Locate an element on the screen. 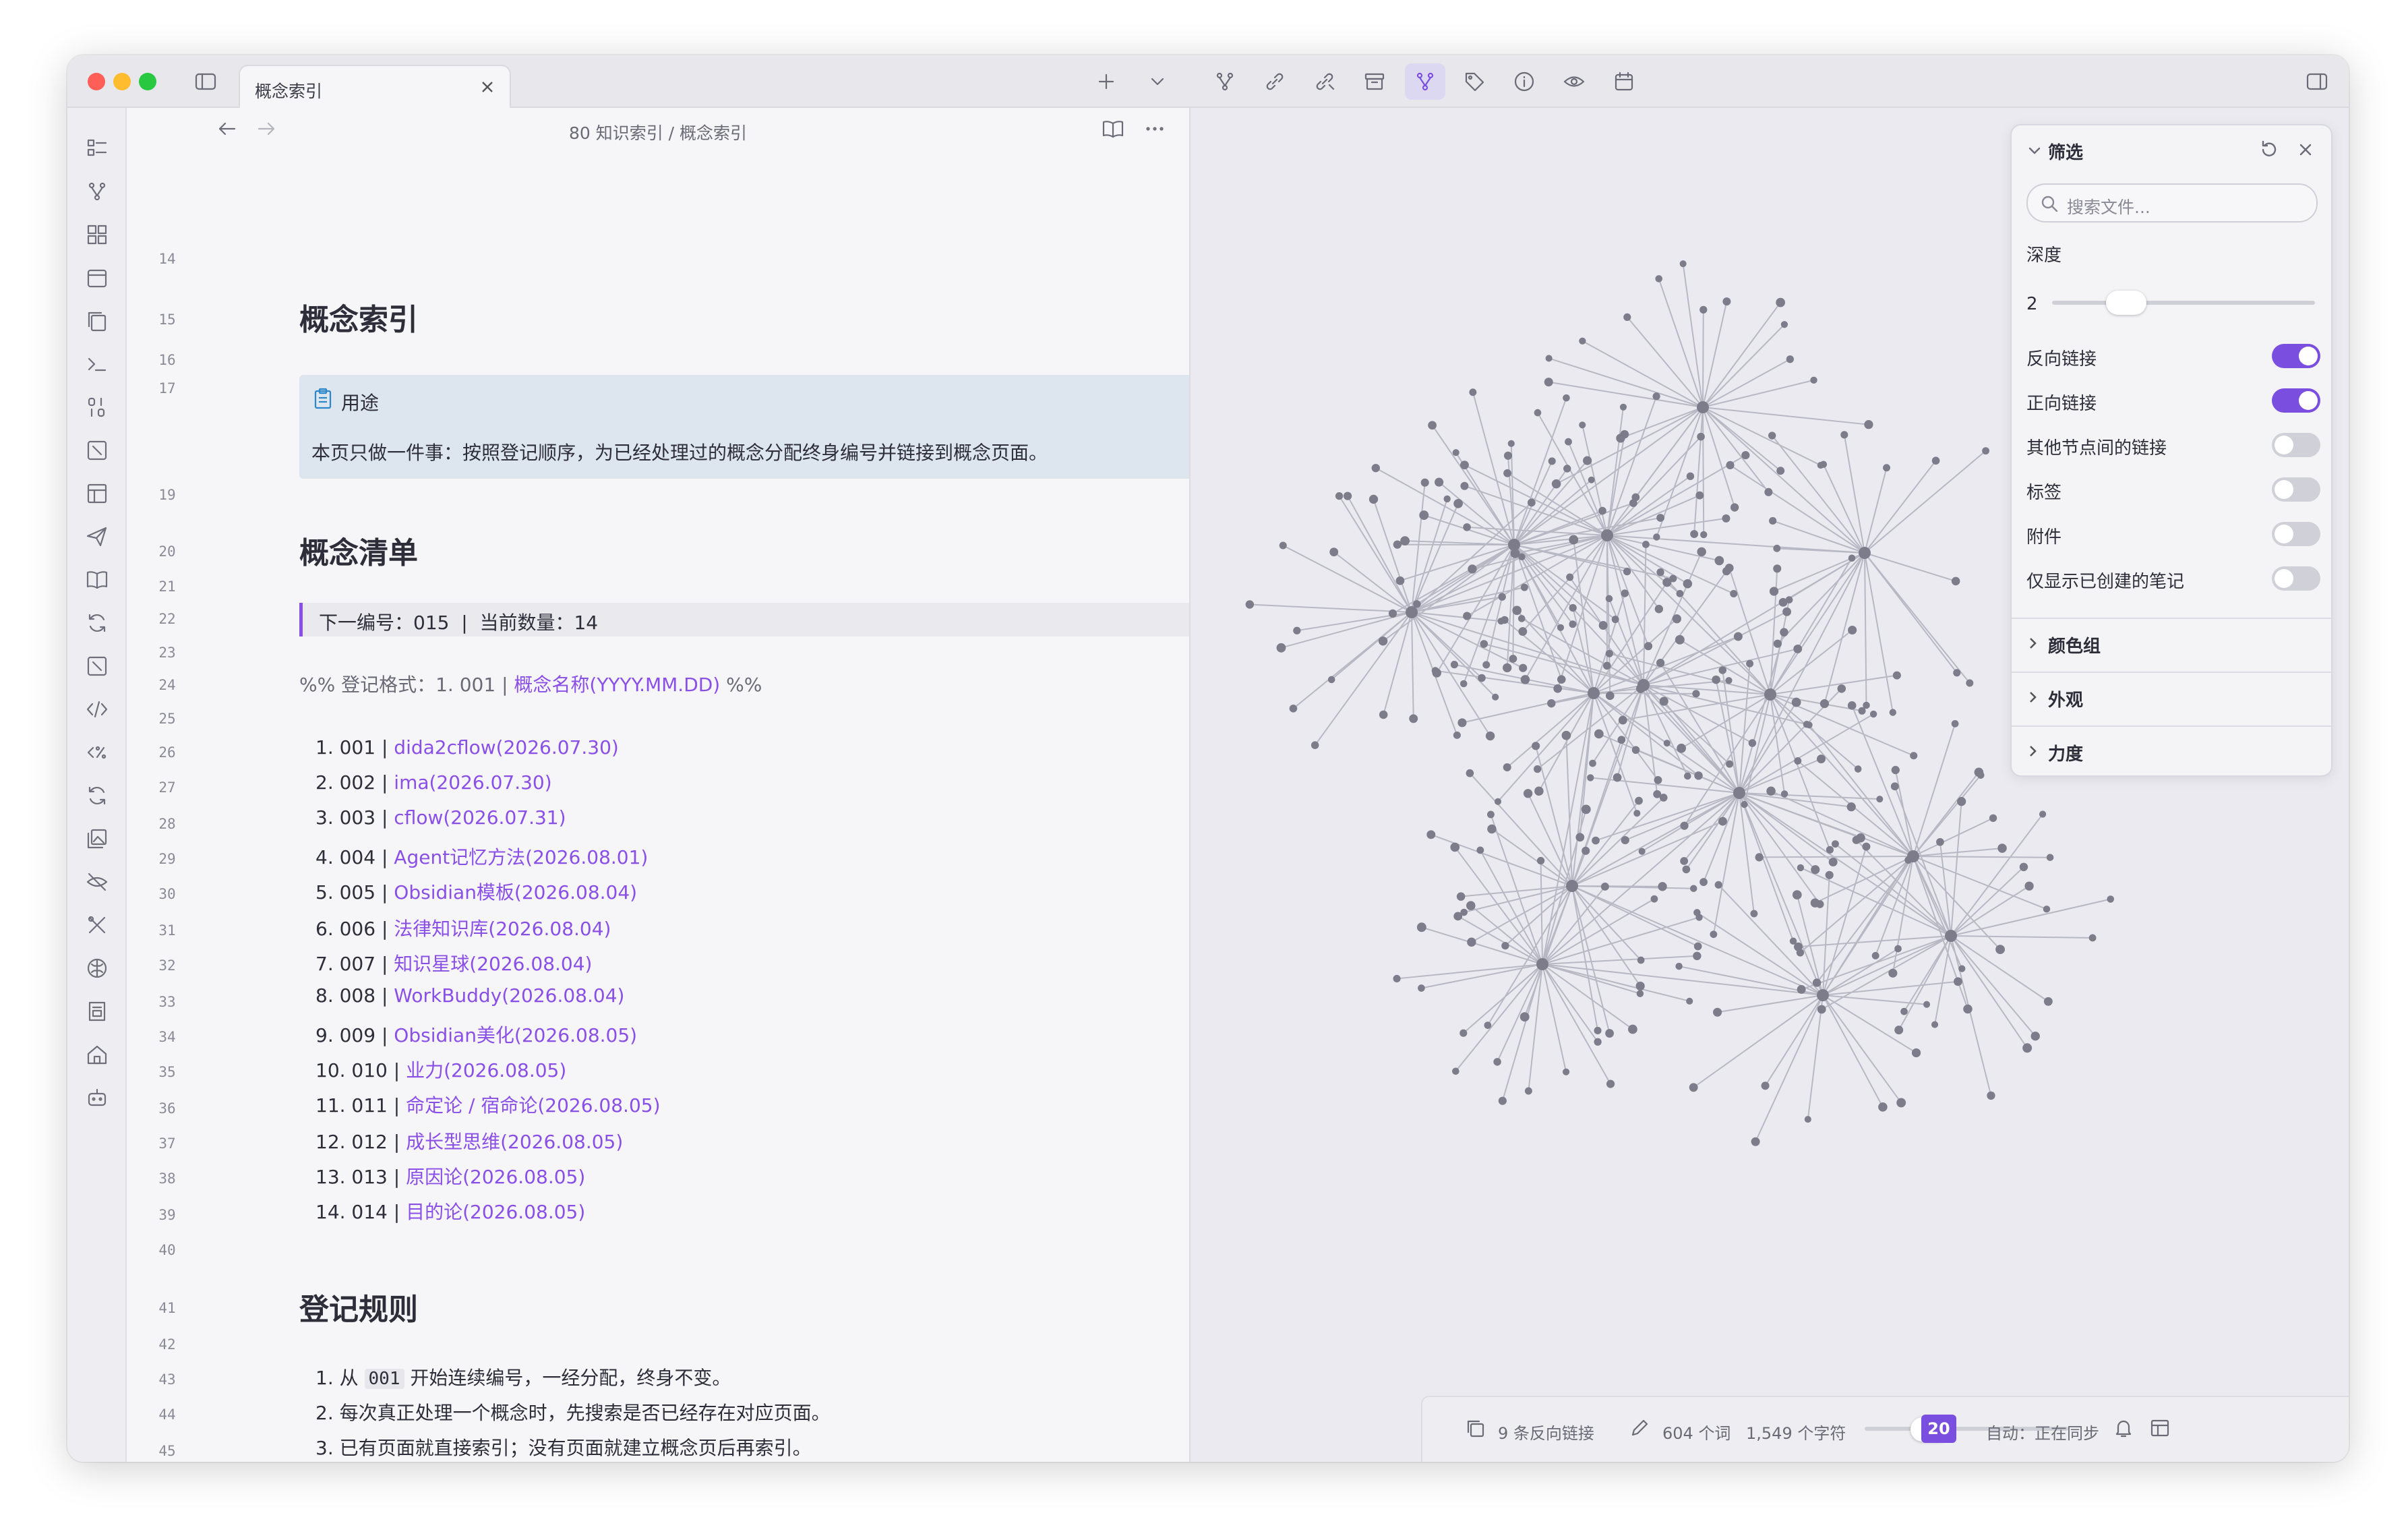  sync-icon is located at coordinates (97, 795).